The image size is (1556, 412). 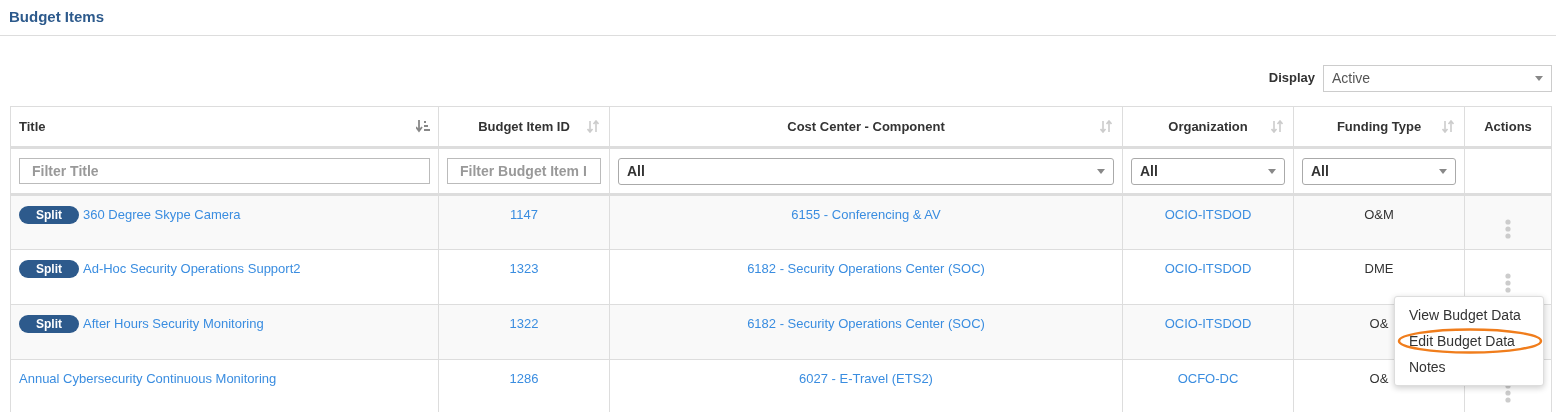 What do you see at coordinates (524, 171) in the screenshot?
I see `filter-field: Filter Budget Item I` at bounding box center [524, 171].